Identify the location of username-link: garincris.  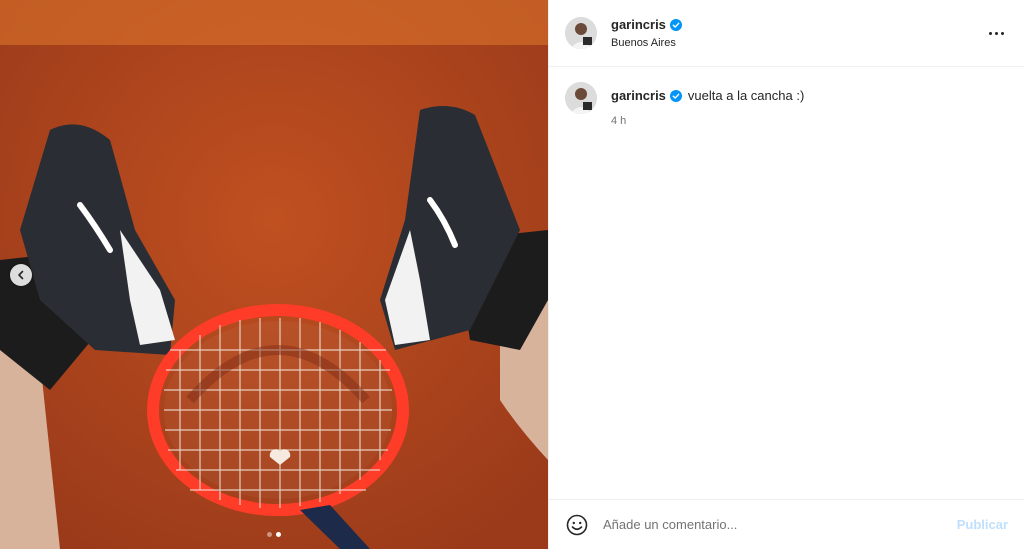
(638, 24).